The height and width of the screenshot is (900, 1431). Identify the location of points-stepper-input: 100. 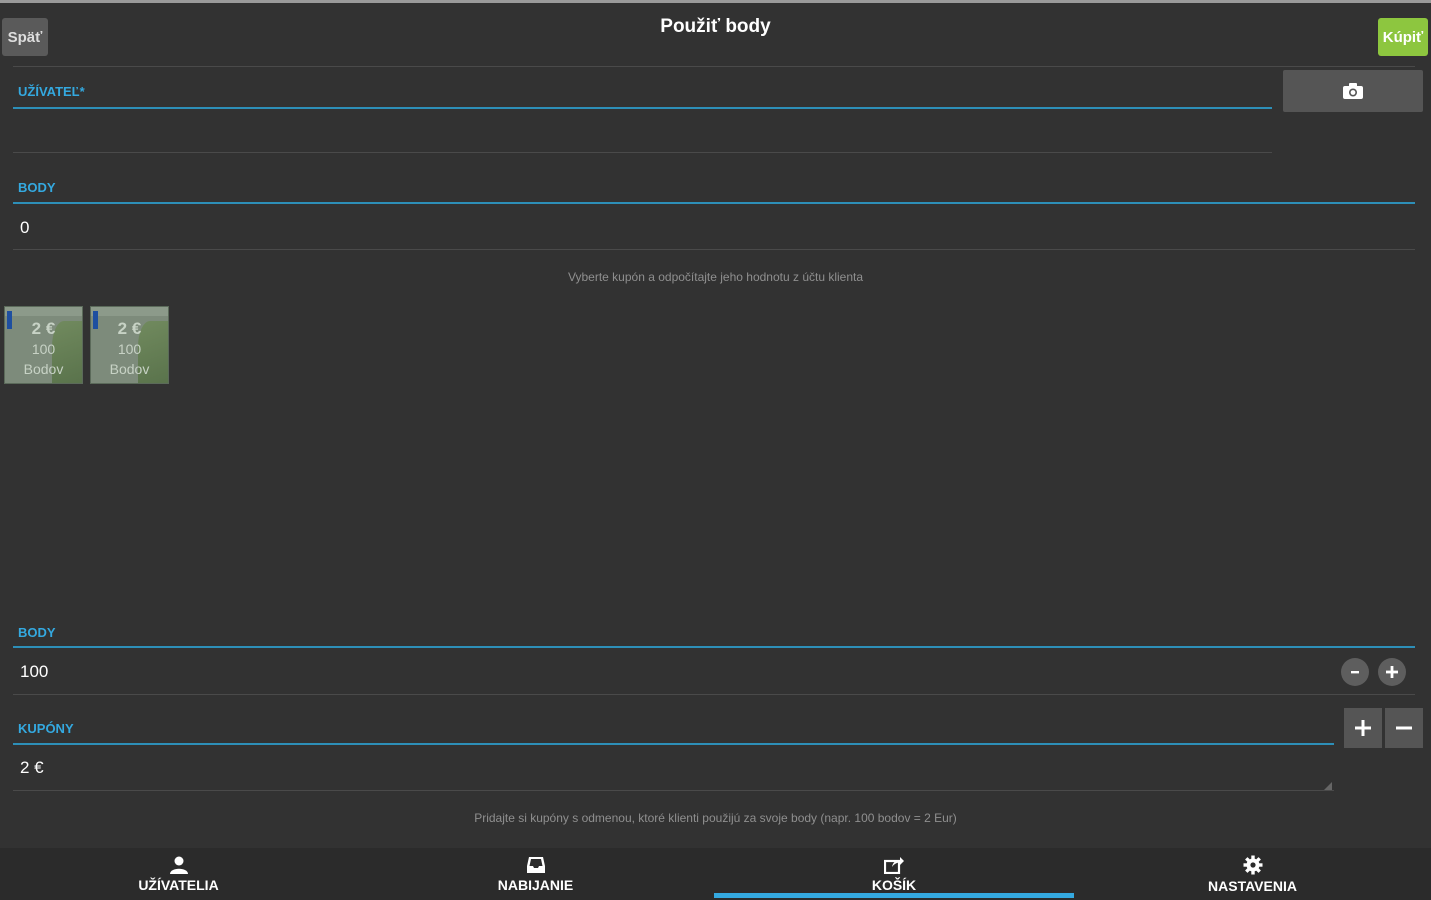
(34, 672).